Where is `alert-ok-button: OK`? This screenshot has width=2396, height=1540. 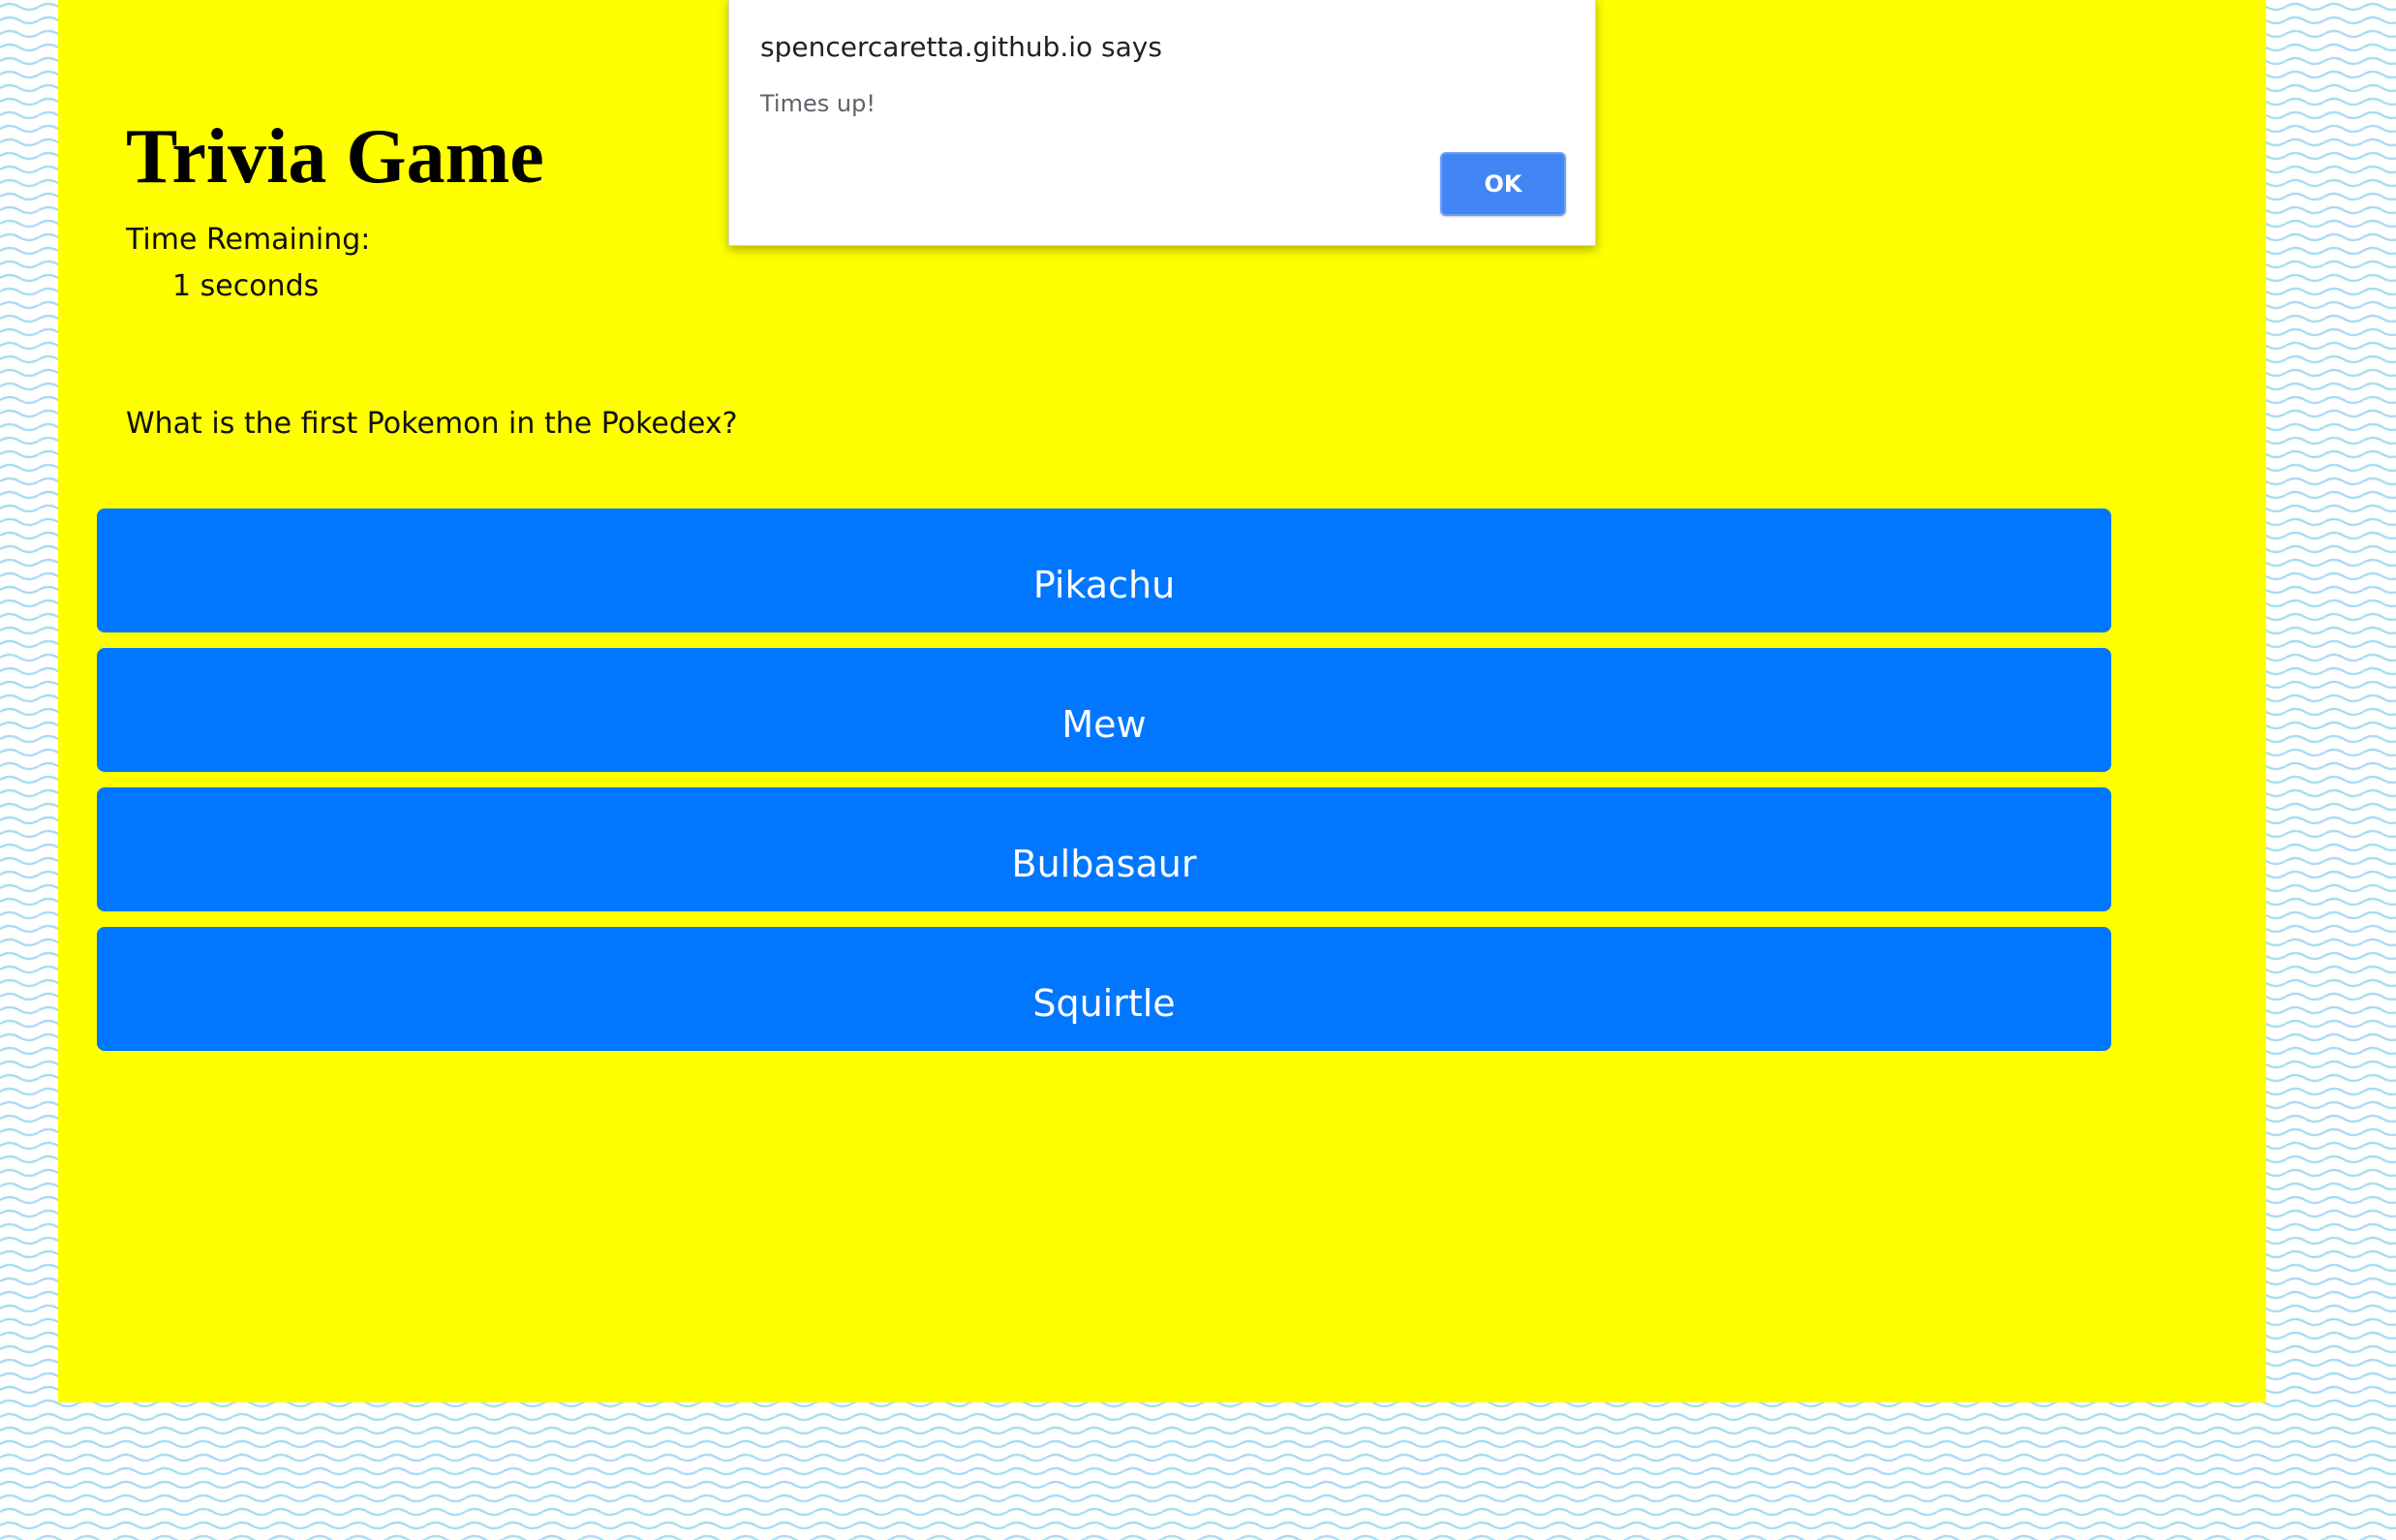 alert-ok-button: OK is located at coordinates (1503, 184).